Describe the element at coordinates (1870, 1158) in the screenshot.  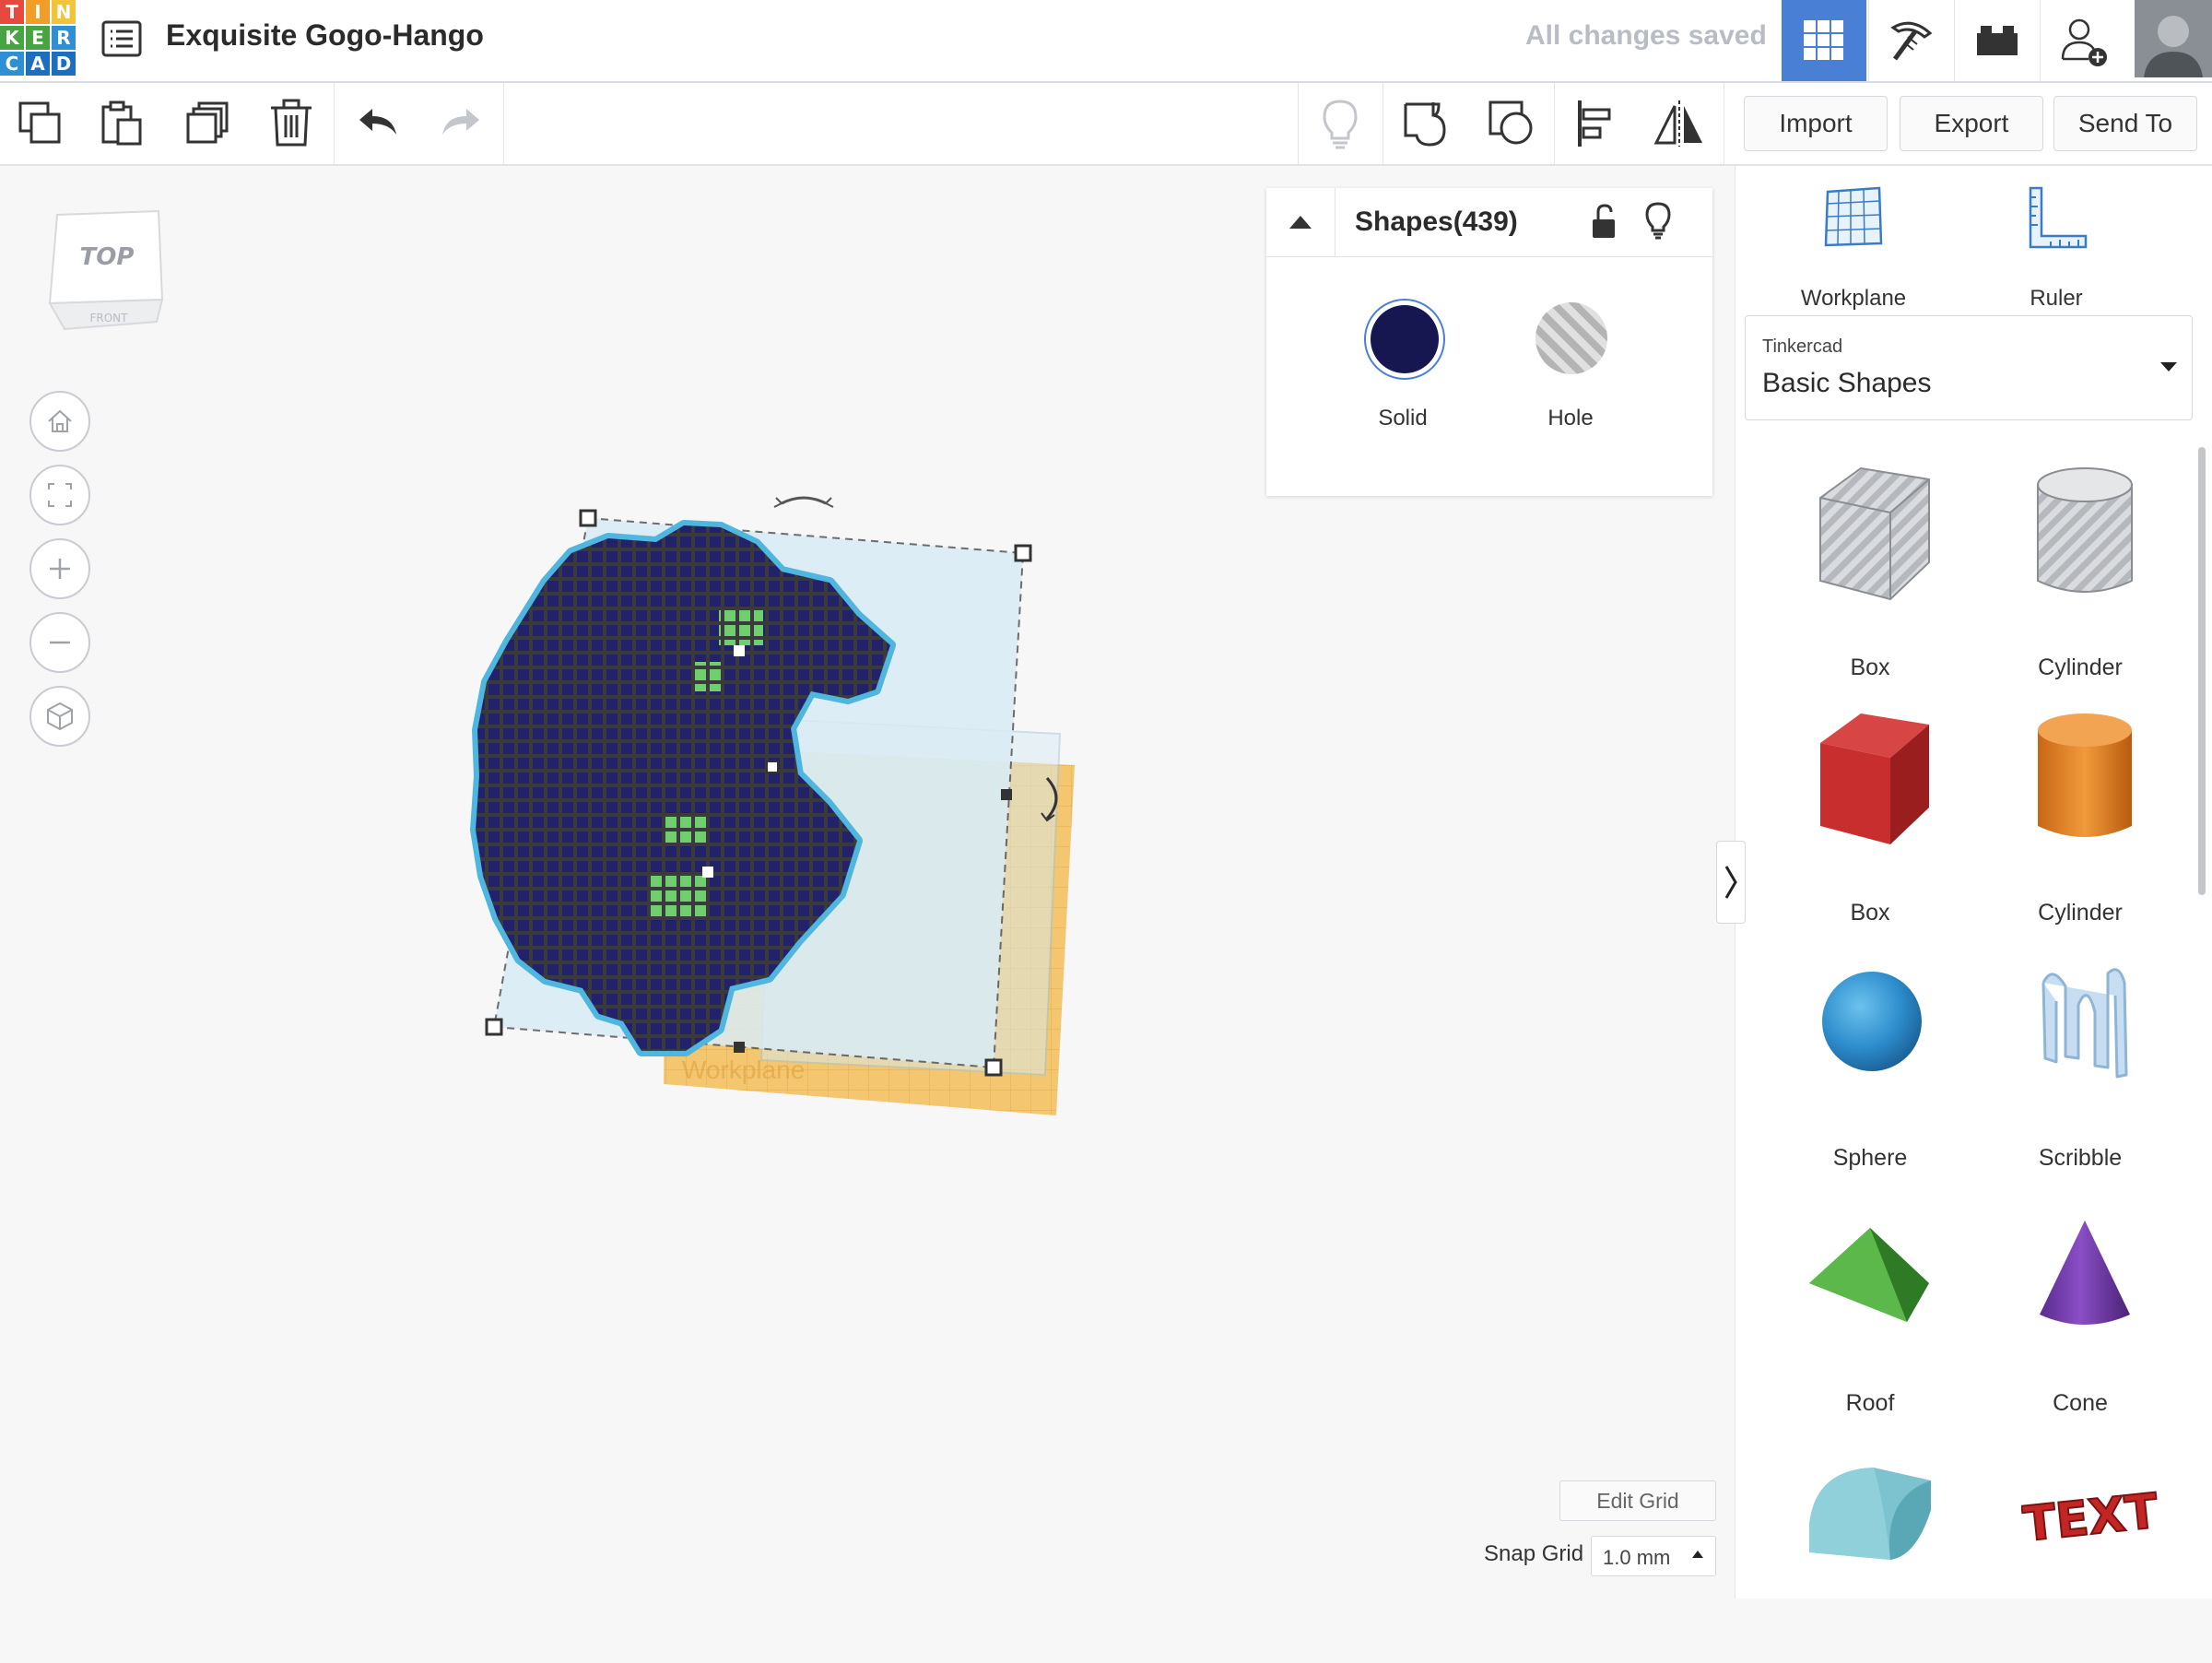
I see `shape-label: Sphere` at that location.